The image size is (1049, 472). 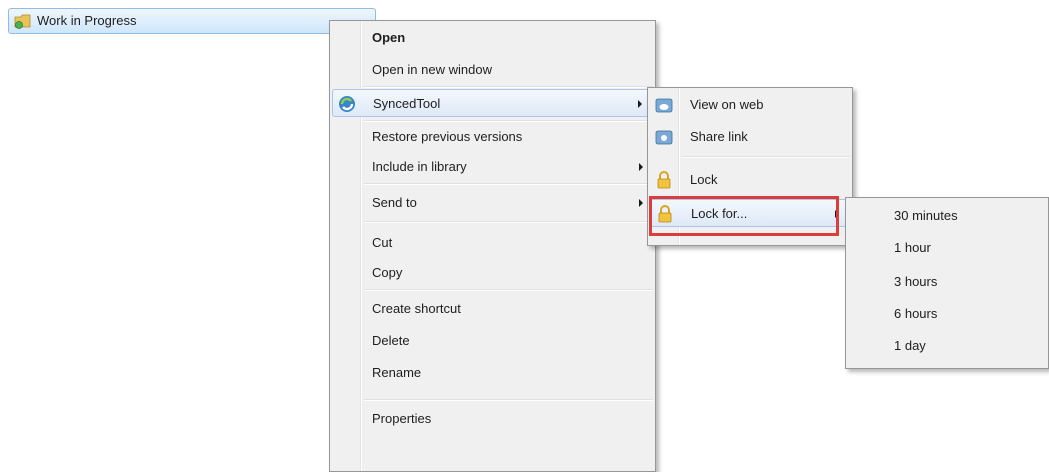 I want to click on menu-item-label: Include in library, so click(x=419, y=166).